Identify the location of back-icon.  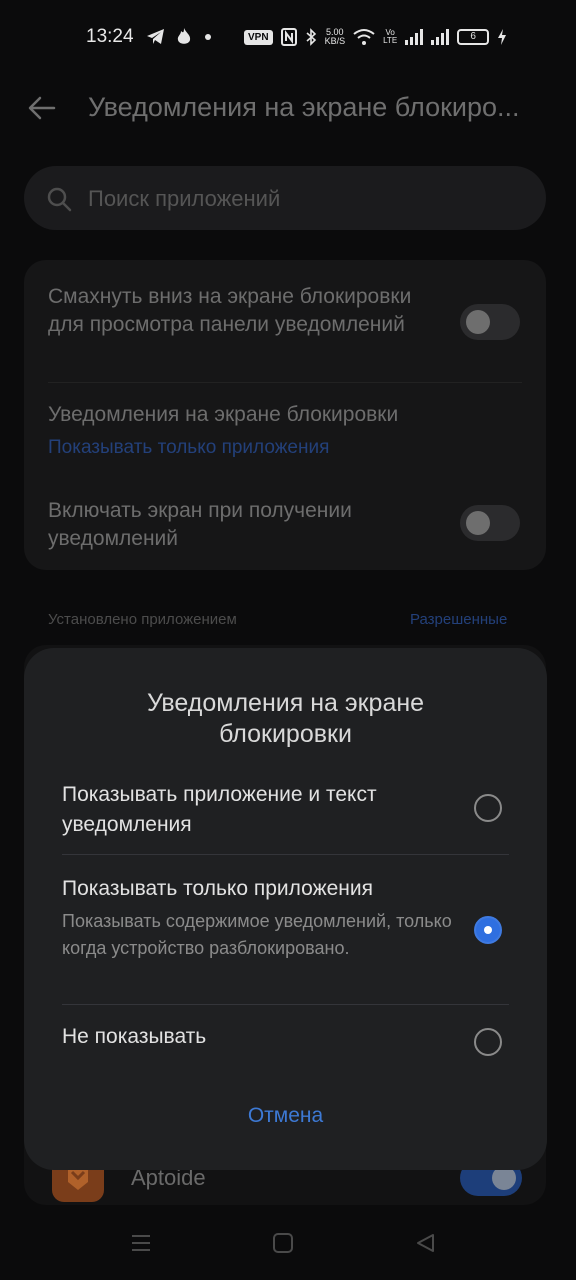
(425, 1243).